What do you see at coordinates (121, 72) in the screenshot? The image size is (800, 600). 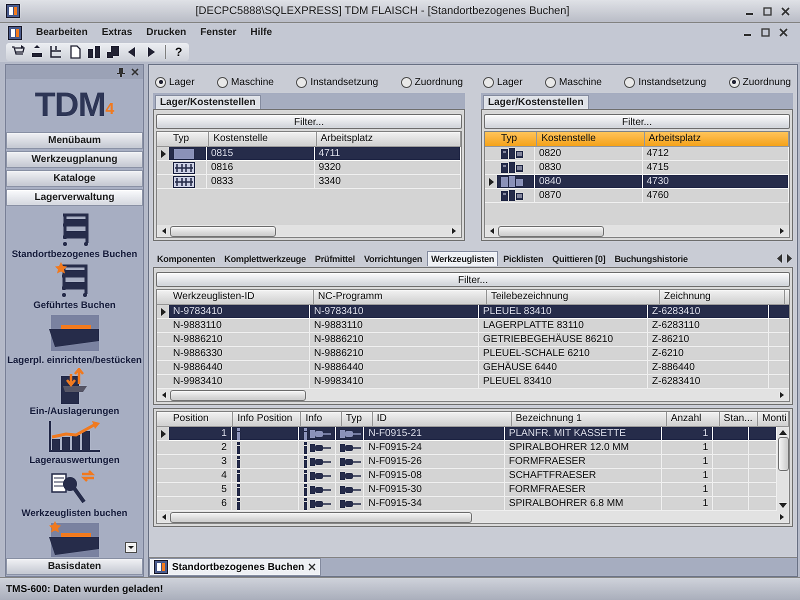 I see `pin-icon` at bounding box center [121, 72].